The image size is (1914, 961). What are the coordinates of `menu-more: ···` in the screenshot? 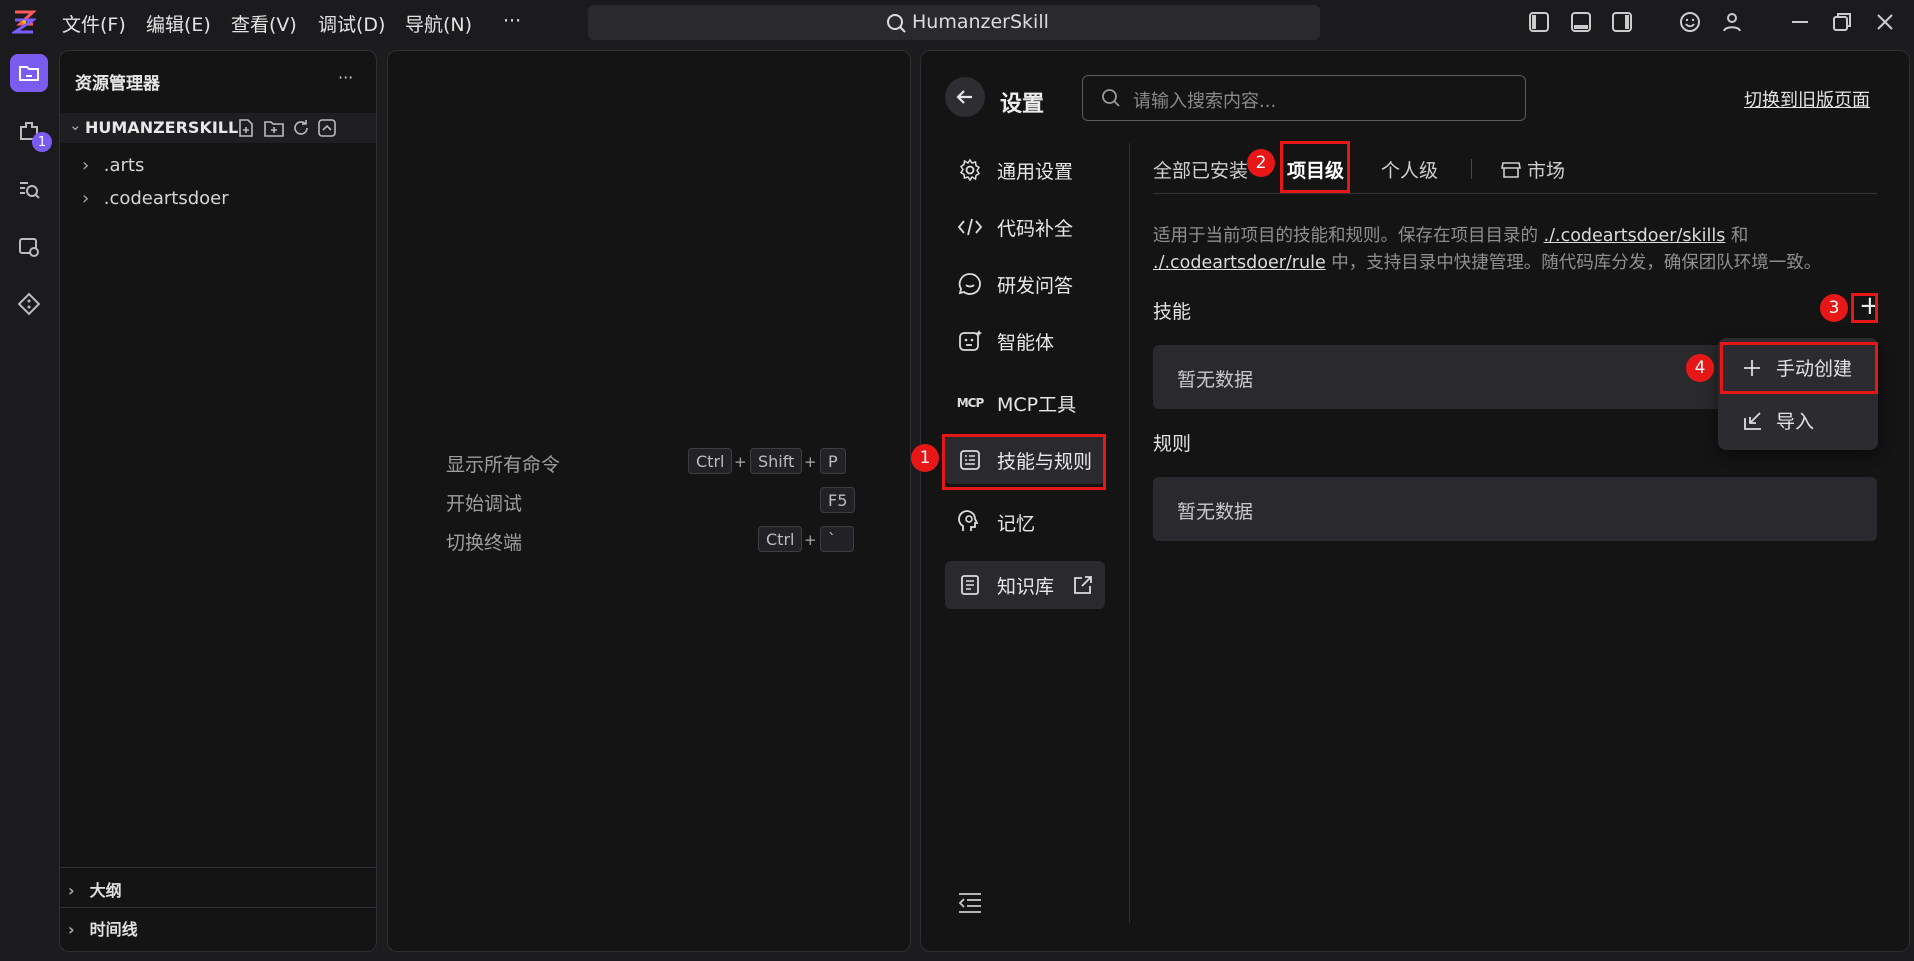 It's located at (512, 21).